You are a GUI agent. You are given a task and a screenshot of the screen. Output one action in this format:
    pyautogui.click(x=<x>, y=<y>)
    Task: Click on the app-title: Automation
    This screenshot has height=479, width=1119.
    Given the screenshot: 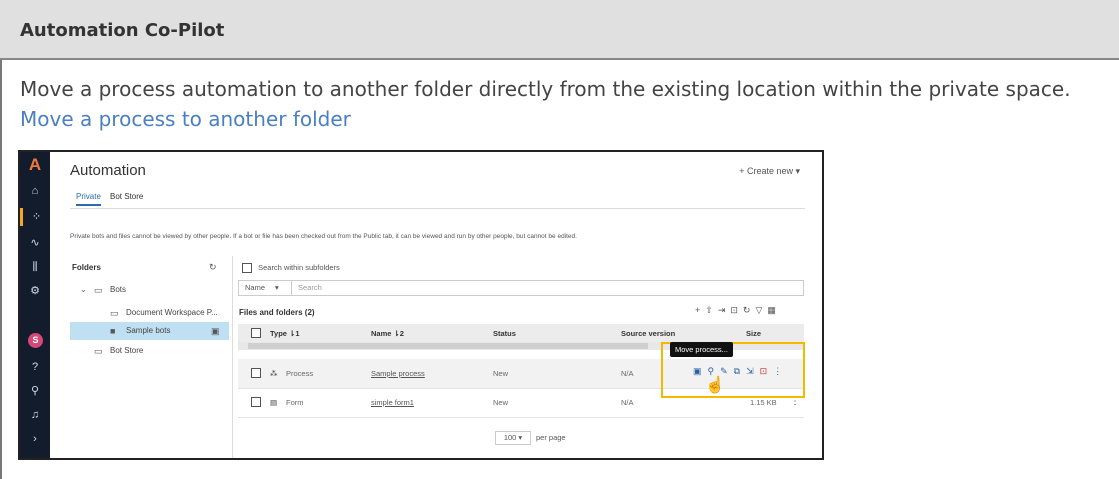 What is the action you would take?
    pyautogui.click(x=108, y=170)
    